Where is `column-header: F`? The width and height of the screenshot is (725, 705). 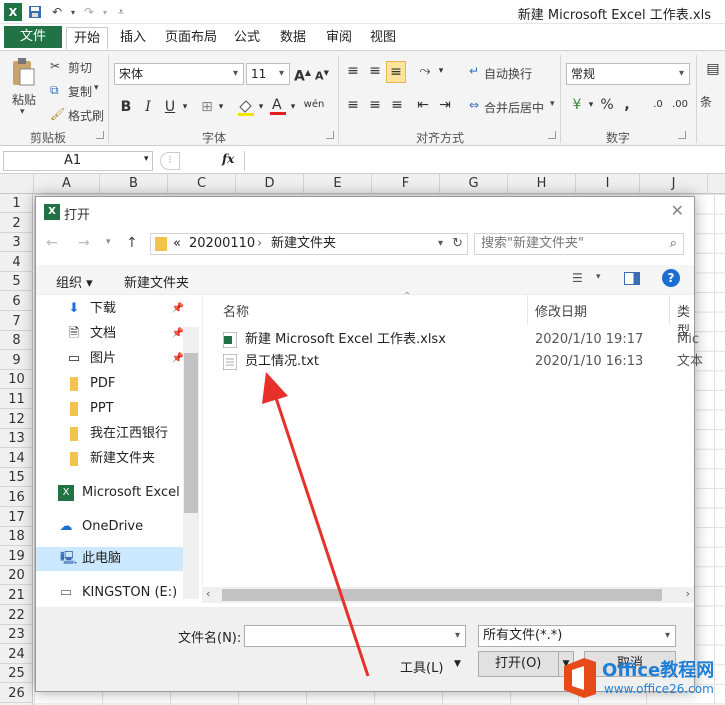 column-header: F is located at coordinates (406, 184).